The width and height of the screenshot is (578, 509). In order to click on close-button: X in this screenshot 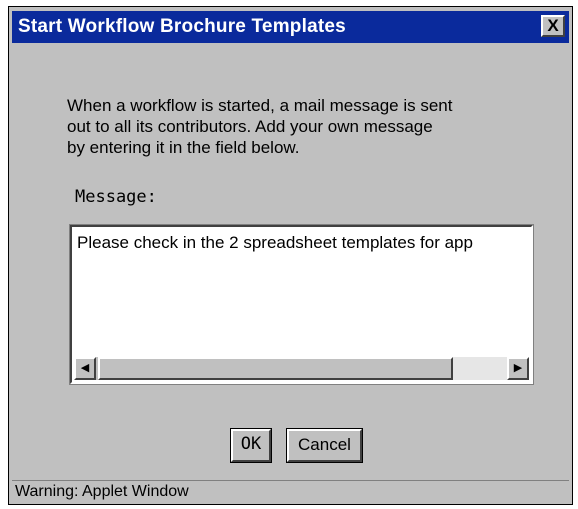, I will do `click(553, 26)`.